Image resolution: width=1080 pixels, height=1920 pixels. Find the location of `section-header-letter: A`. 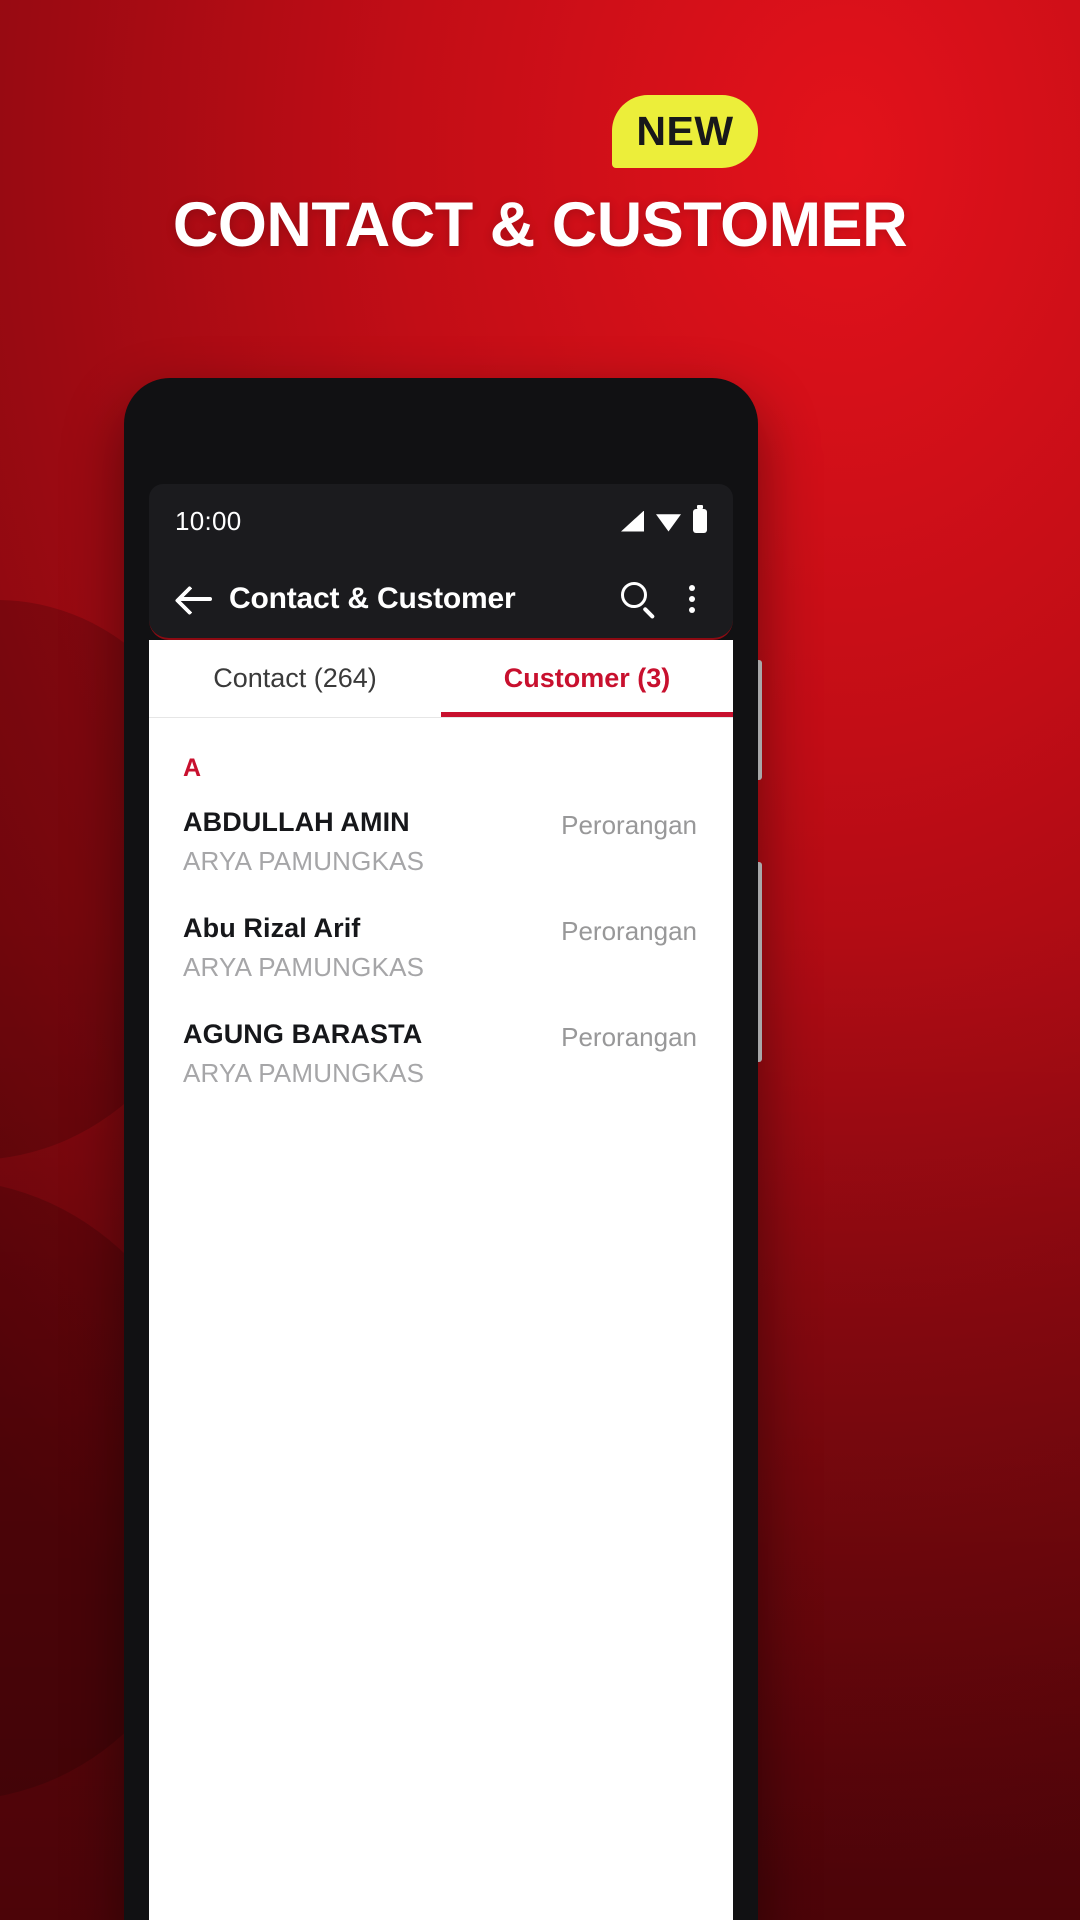

section-header-letter: A is located at coordinates (192, 768).